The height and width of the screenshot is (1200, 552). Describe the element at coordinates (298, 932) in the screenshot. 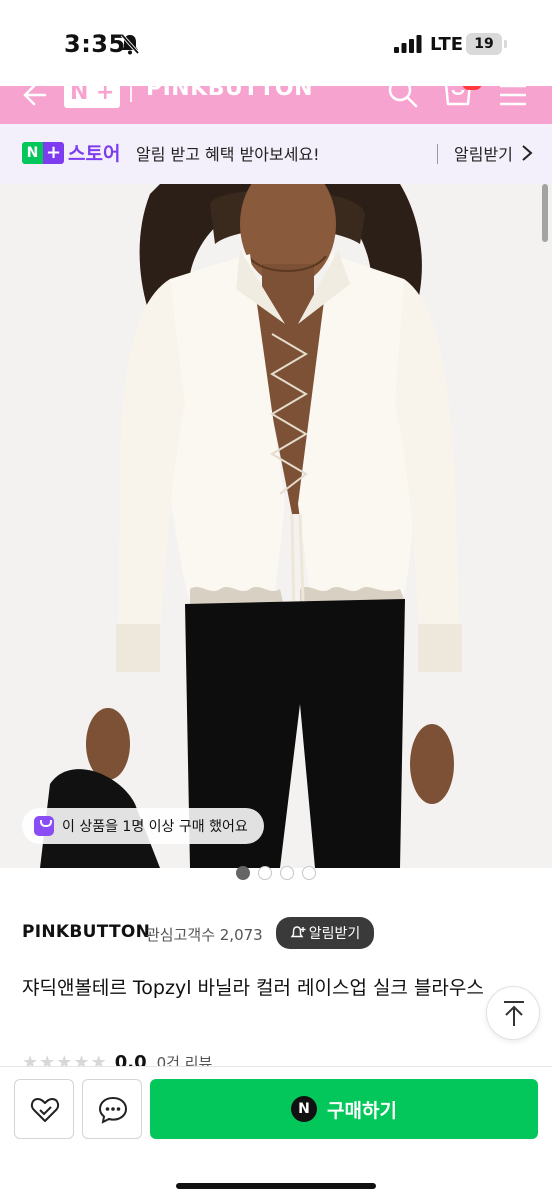

I see `bell-plus-icon` at that location.